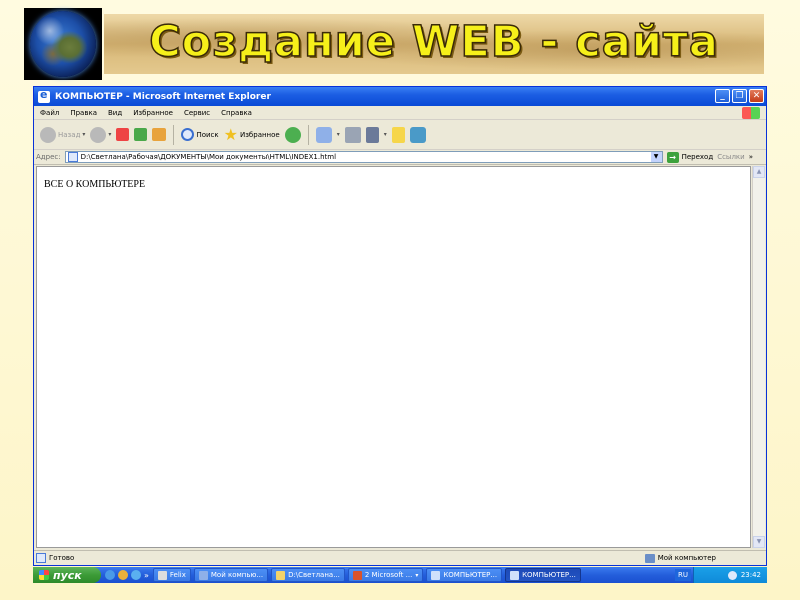  What do you see at coordinates (672, 157) in the screenshot?
I see `go-arrow-icon: →` at bounding box center [672, 157].